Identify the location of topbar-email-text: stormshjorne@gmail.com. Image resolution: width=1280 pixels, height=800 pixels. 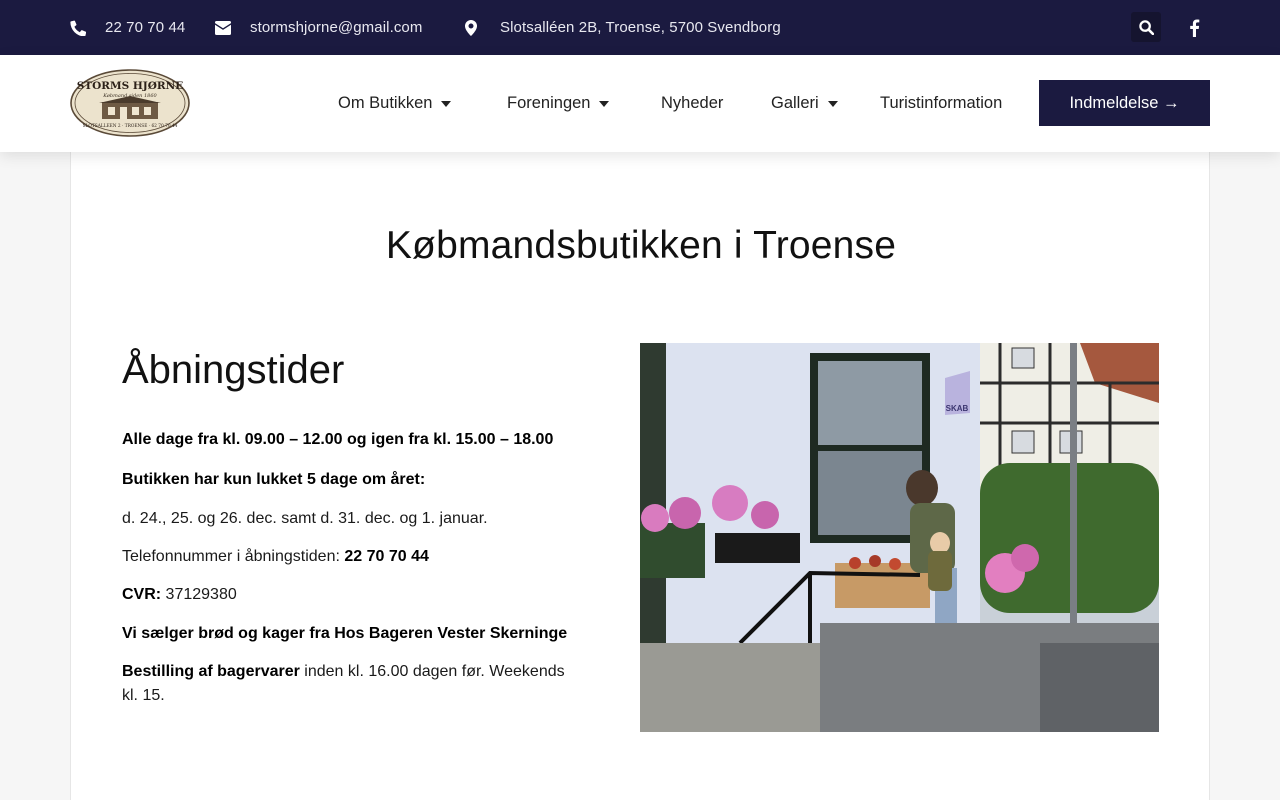
(336, 27).